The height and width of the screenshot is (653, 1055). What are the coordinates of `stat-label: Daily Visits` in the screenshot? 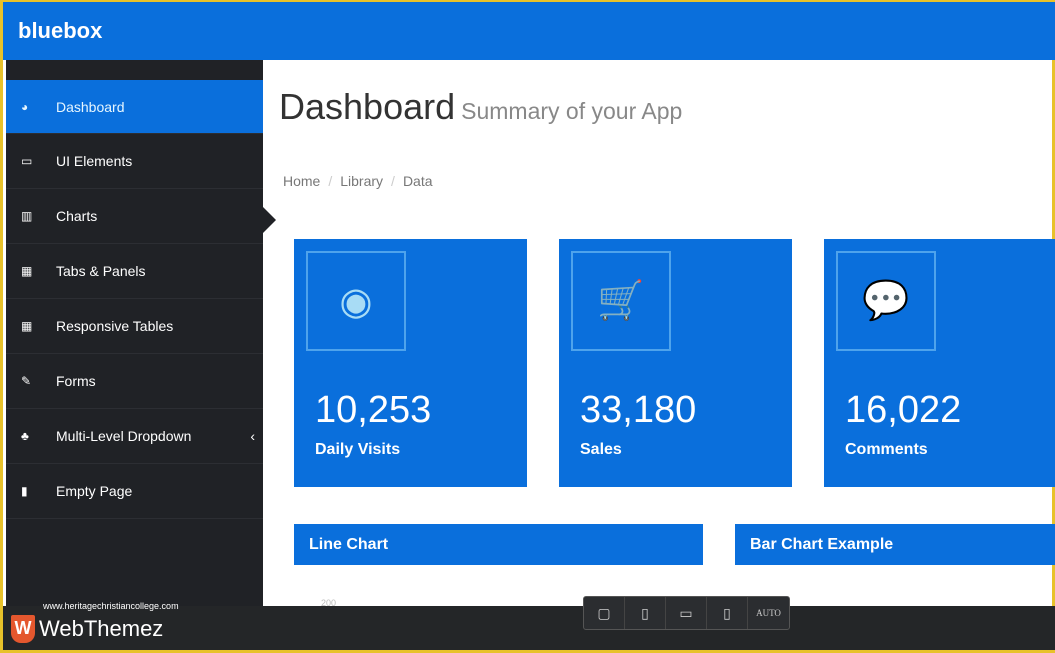 It's located at (358, 449).